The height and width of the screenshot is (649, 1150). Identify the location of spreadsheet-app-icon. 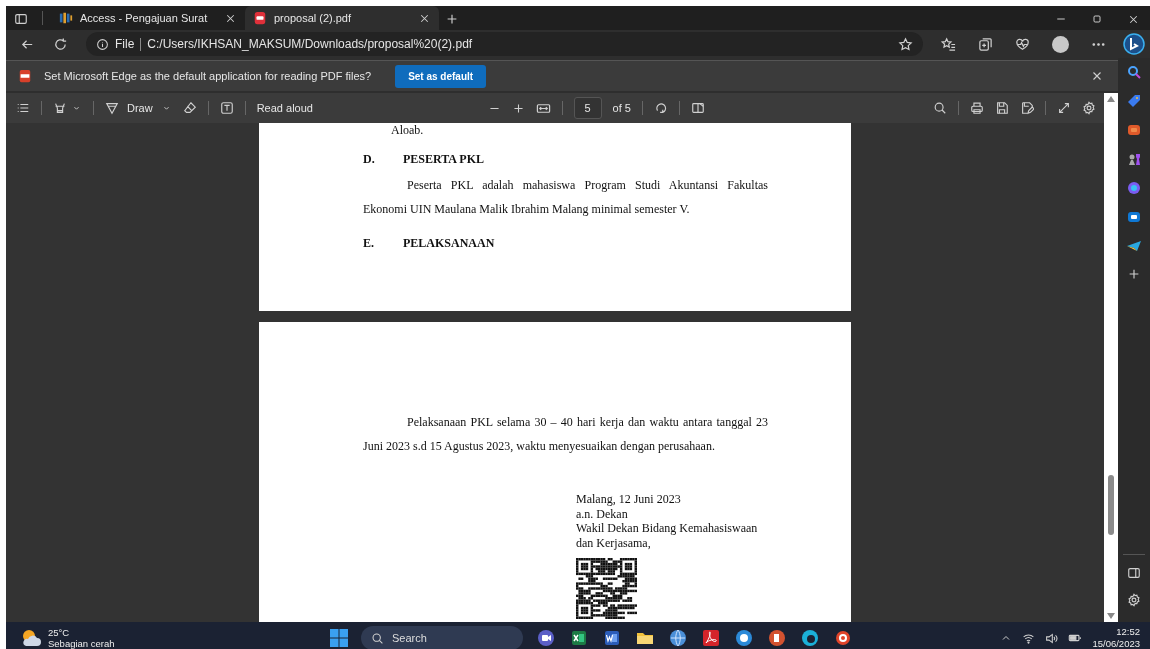
(579, 638).